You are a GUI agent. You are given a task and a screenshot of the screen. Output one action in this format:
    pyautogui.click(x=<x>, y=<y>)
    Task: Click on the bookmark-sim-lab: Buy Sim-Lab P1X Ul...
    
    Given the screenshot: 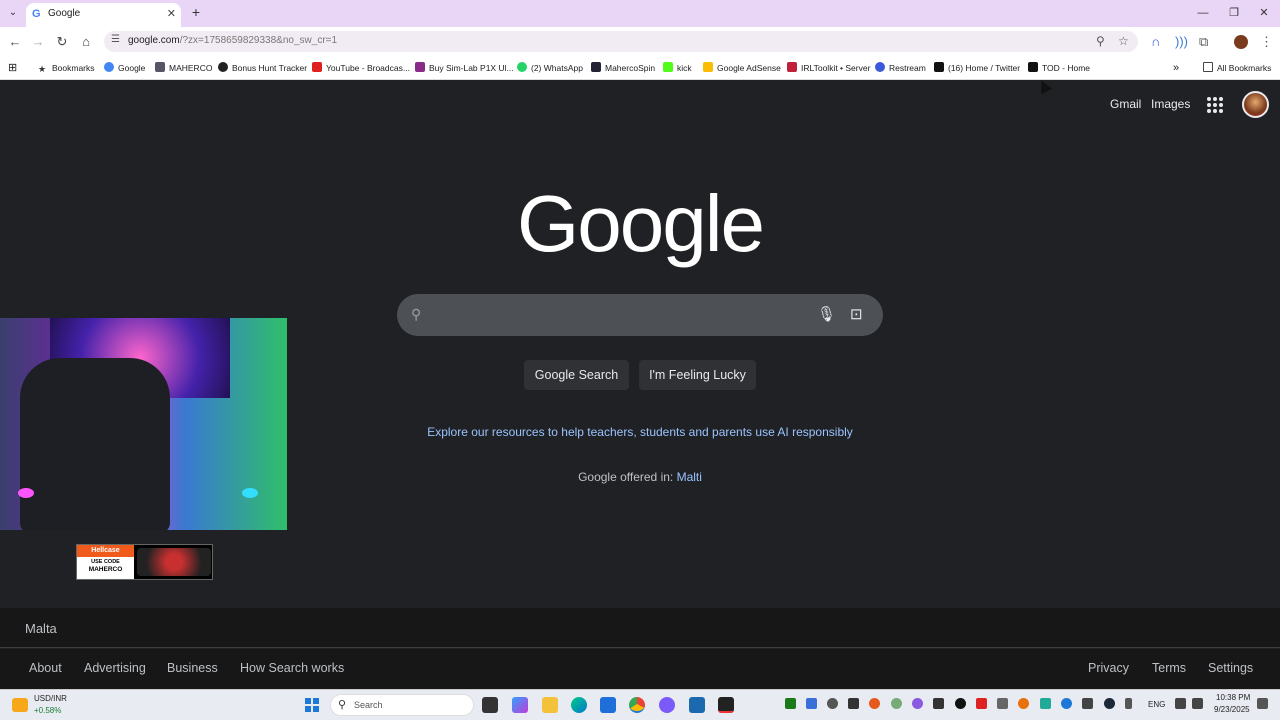 What is the action you would take?
    pyautogui.click(x=464, y=68)
    